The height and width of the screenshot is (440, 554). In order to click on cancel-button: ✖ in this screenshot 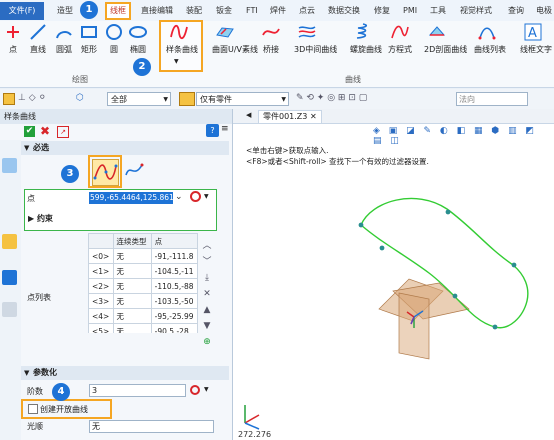, I will do `click(45, 131)`.